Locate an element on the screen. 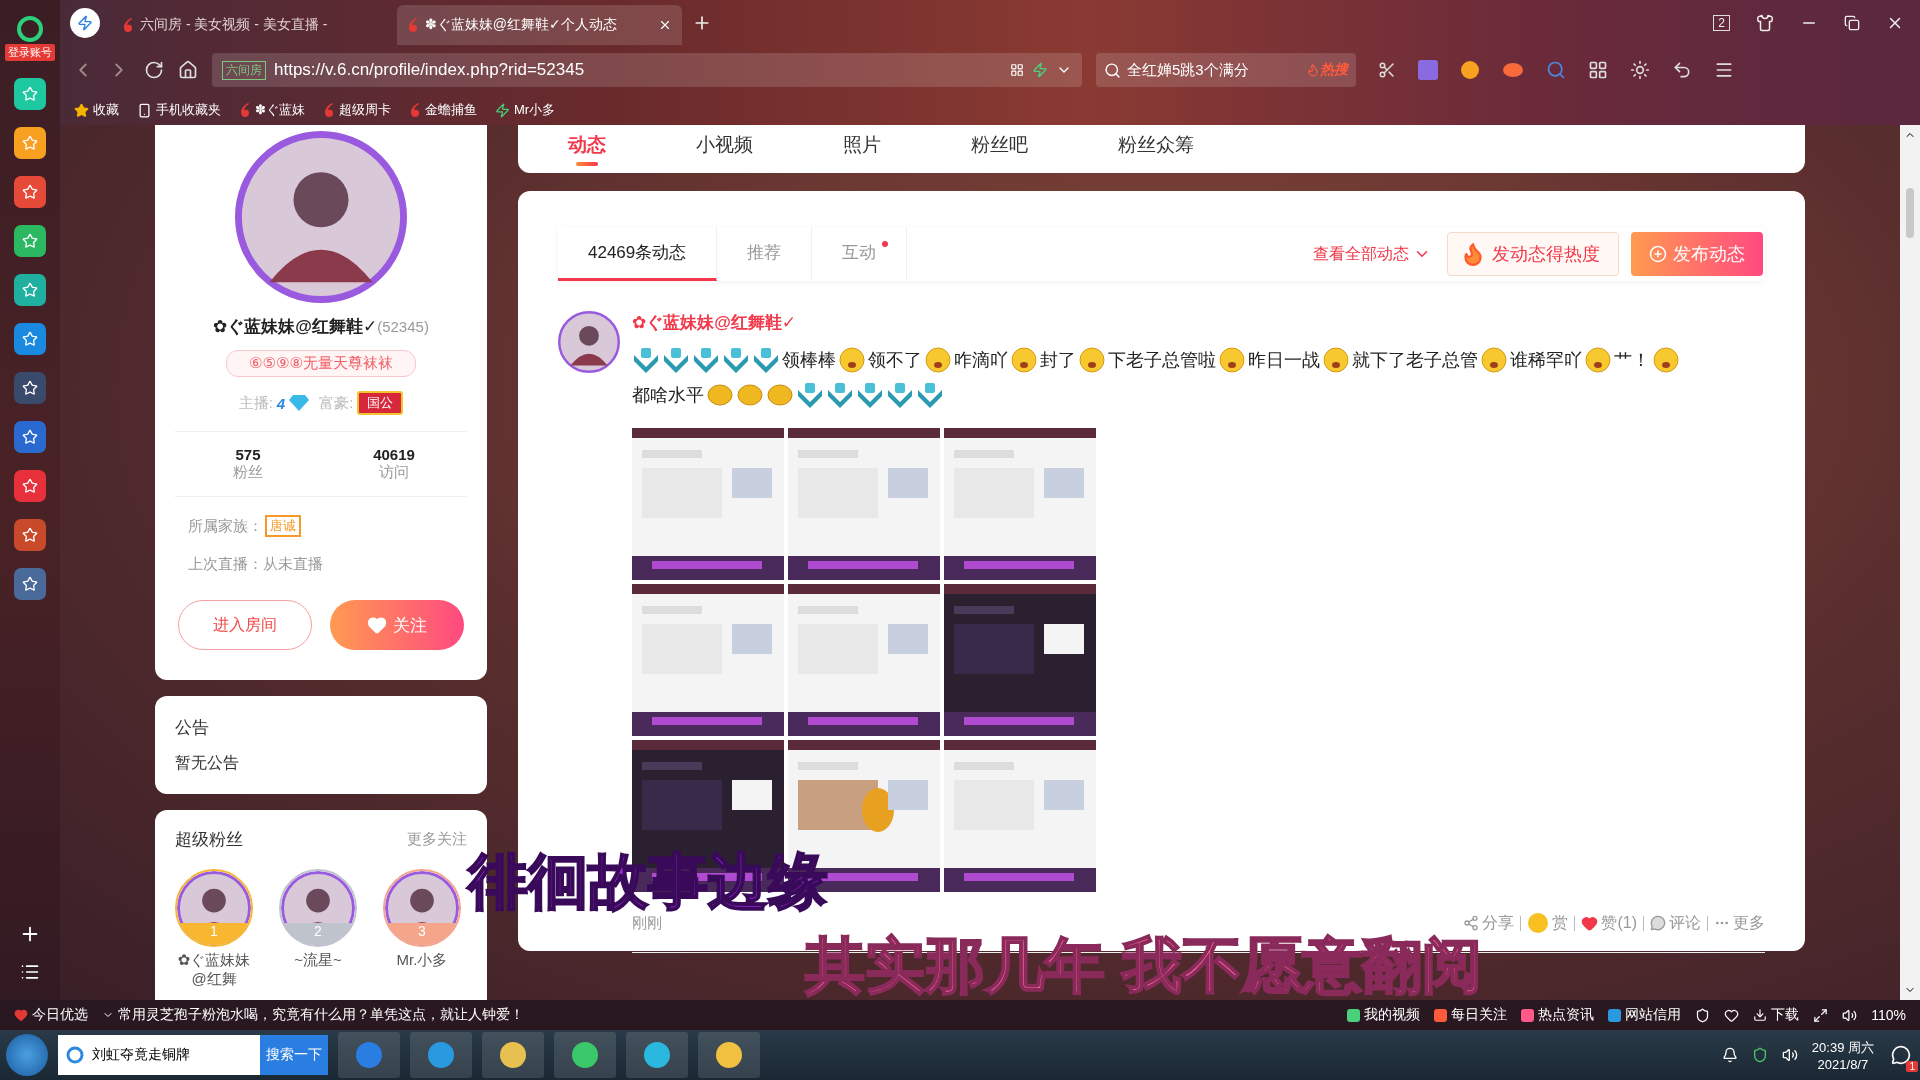 The image size is (1920, 1080). heat-button: 发动态得热度 is located at coordinates (1533, 254).